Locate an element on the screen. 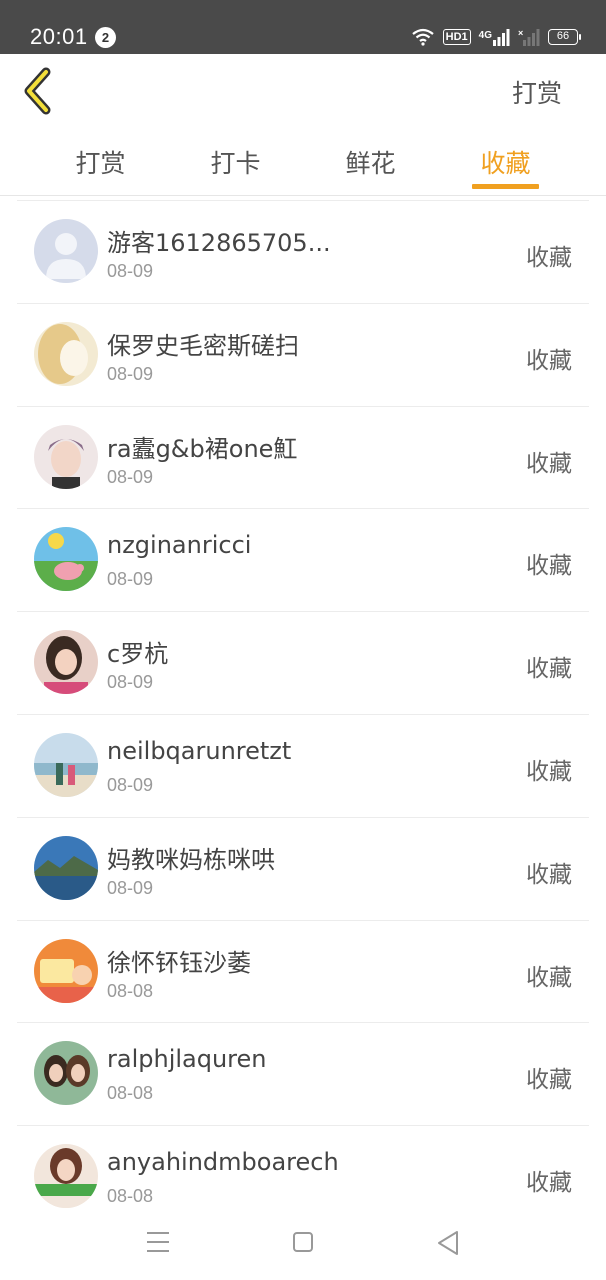  user-name: neilbqarunretzt is located at coordinates (199, 750).